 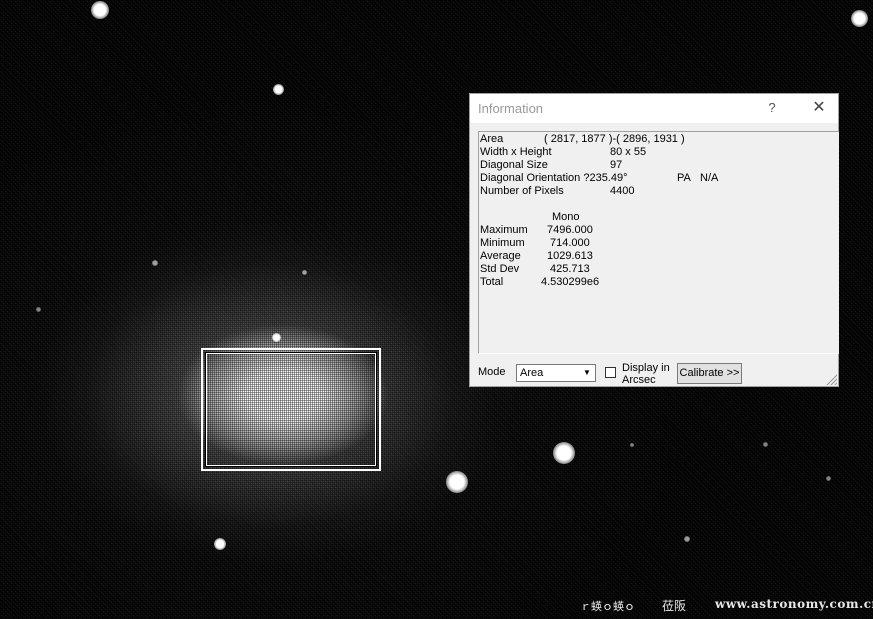 What do you see at coordinates (570, 243) in the screenshot?
I see `stat-value: 714.000` at bounding box center [570, 243].